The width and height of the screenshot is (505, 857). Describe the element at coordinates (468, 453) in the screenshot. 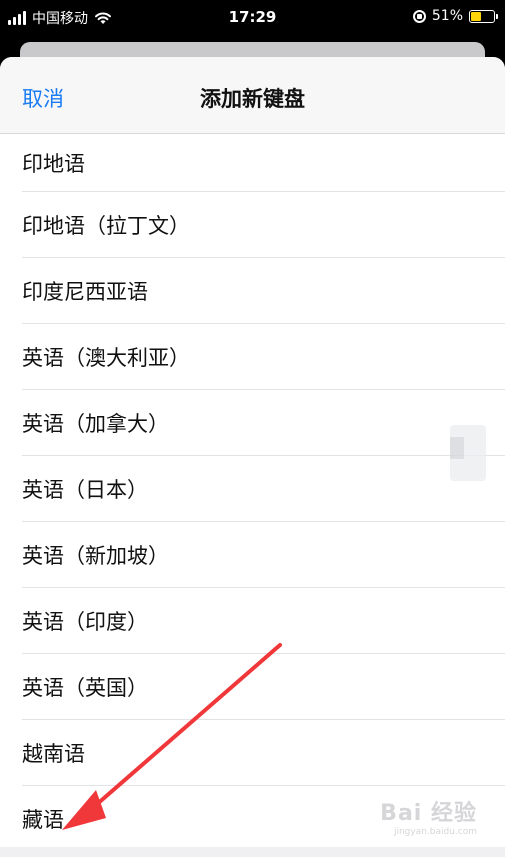

I see `blurred-widget` at that location.